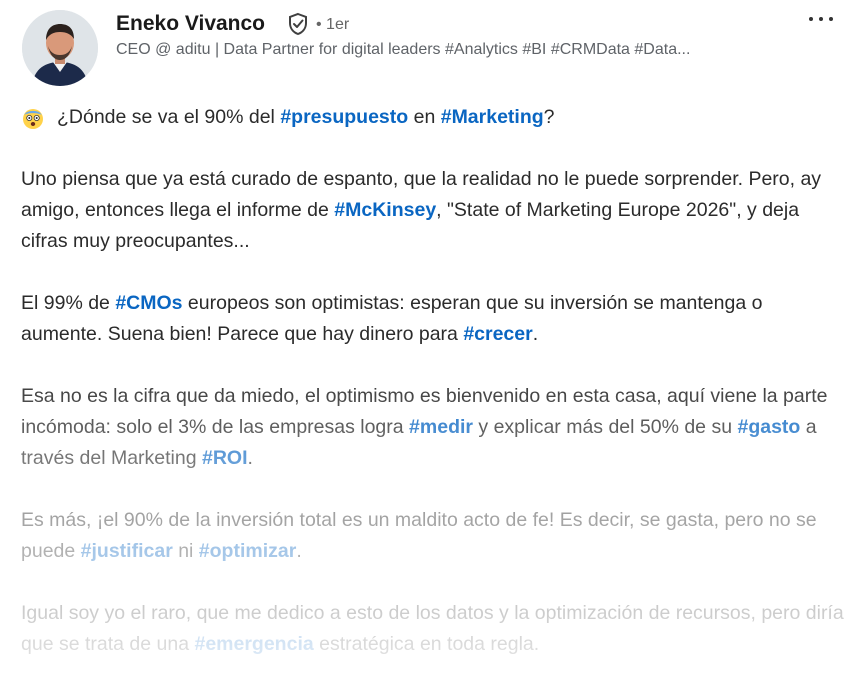 This screenshot has height=693, width=864. Describe the element at coordinates (33, 118) in the screenshot. I see `shocked-face-emoji` at that location.